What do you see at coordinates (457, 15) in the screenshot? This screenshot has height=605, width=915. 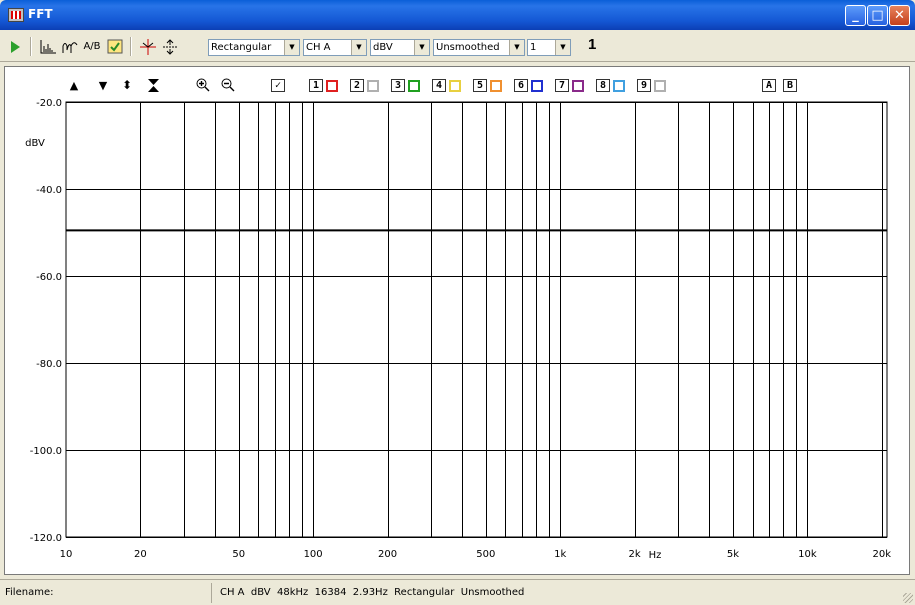 I see `title-bar: FFT _ □ ✕` at bounding box center [457, 15].